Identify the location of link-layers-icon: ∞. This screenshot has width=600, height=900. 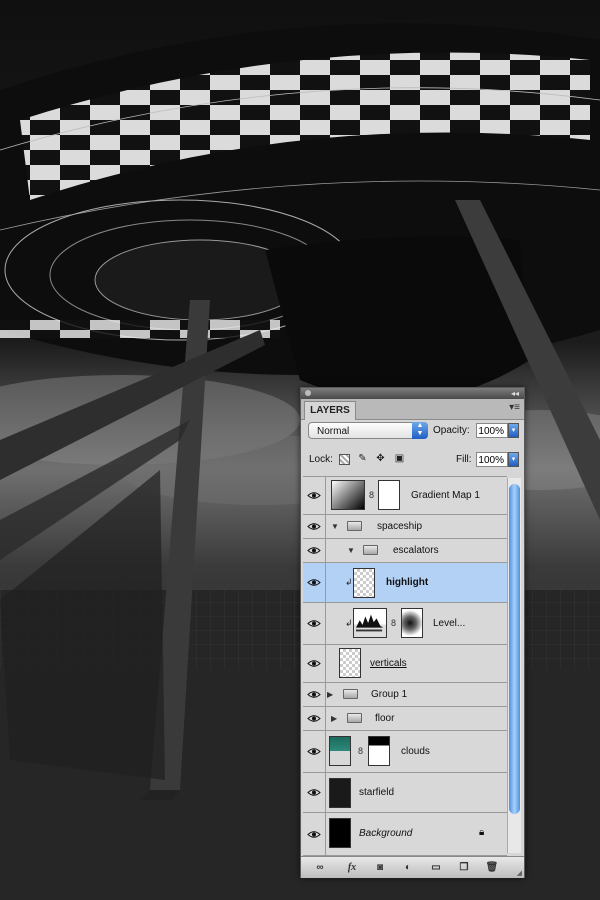
(320, 867).